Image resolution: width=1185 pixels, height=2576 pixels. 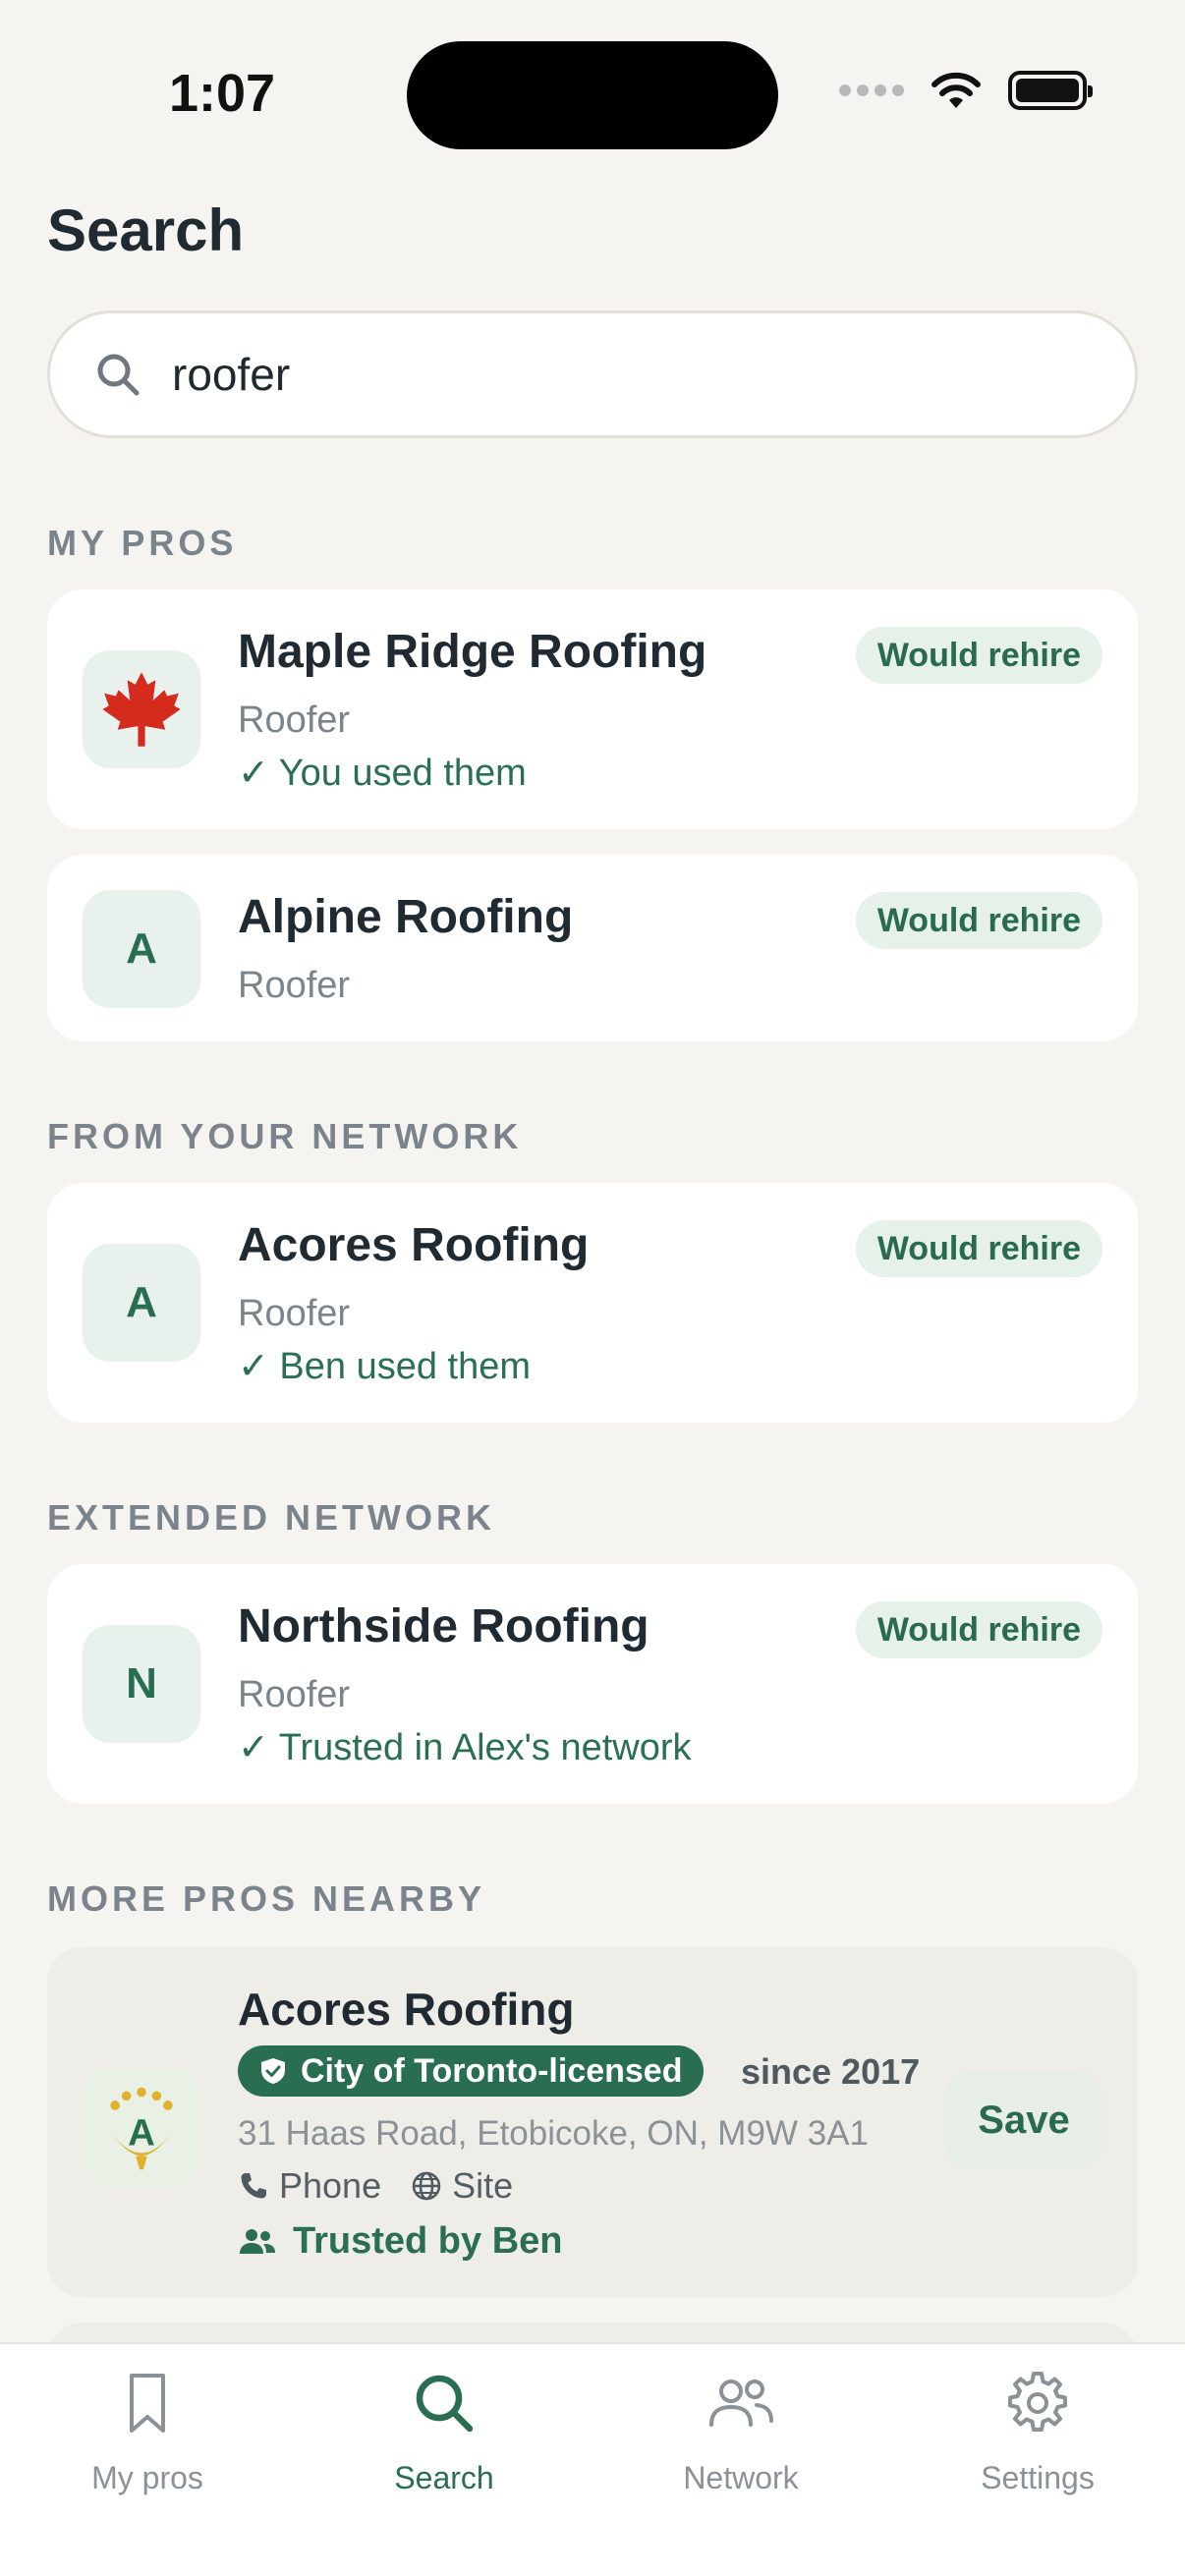 I want to click on tab-my-pros: My pros, so click(x=147, y=2431).